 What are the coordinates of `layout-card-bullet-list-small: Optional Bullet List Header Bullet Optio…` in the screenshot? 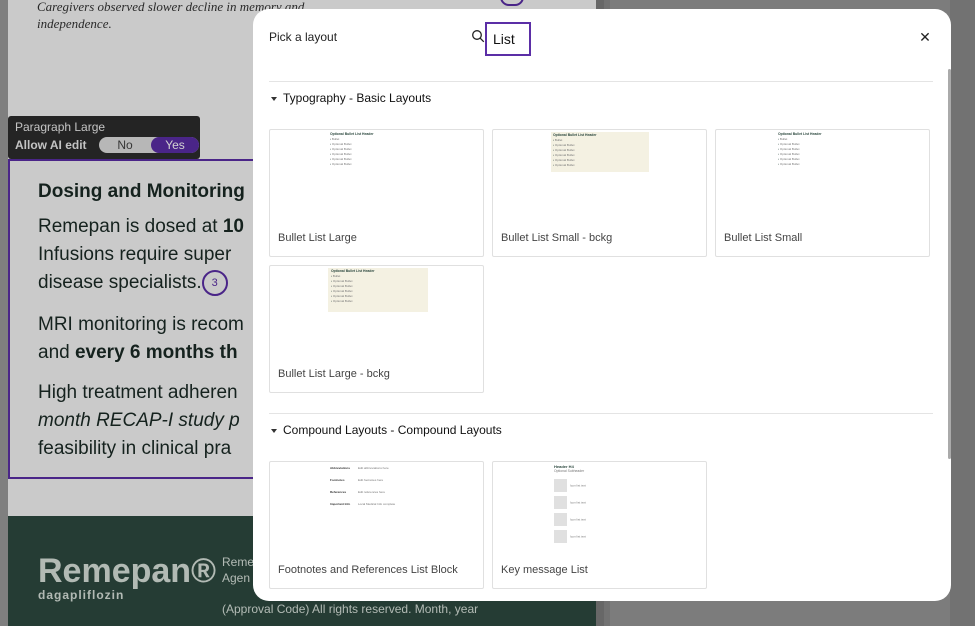 It's located at (822, 193).